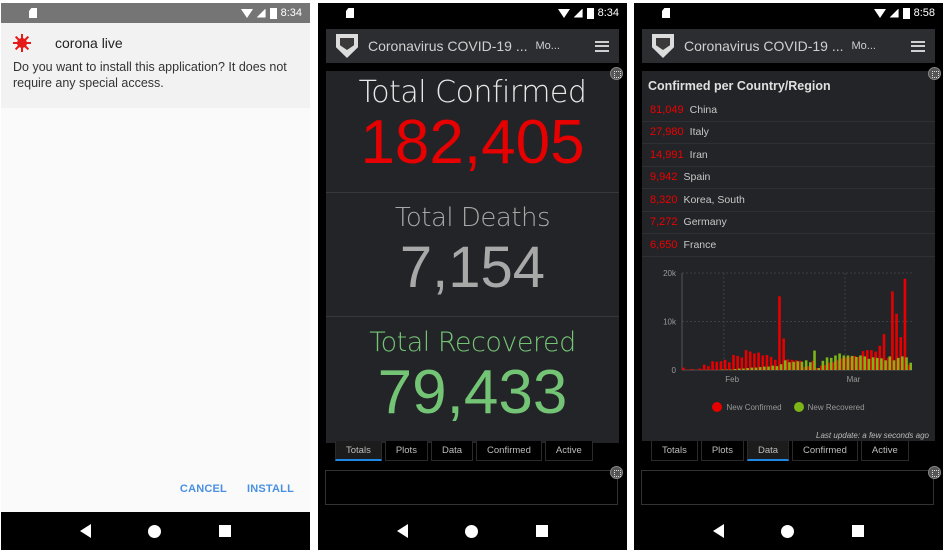 This screenshot has height=550, width=943. What do you see at coordinates (664, 177) in the screenshot?
I see `country-count: 9,942` at bounding box center [664, 177].